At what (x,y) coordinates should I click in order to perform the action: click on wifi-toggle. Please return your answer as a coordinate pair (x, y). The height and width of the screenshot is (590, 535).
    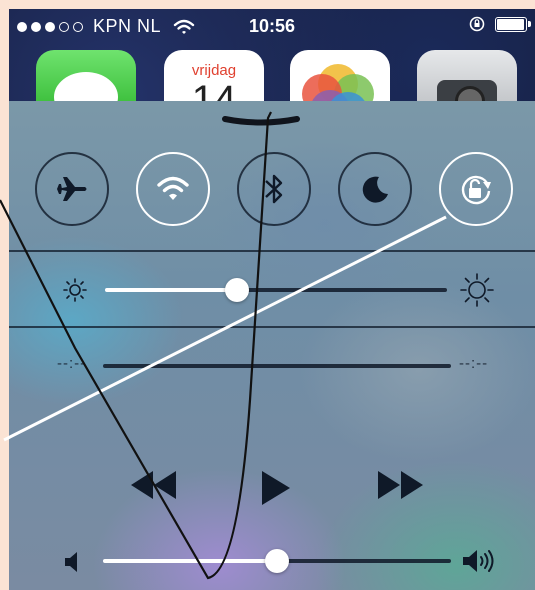
    Looking at the image, I should click on (173, 189).